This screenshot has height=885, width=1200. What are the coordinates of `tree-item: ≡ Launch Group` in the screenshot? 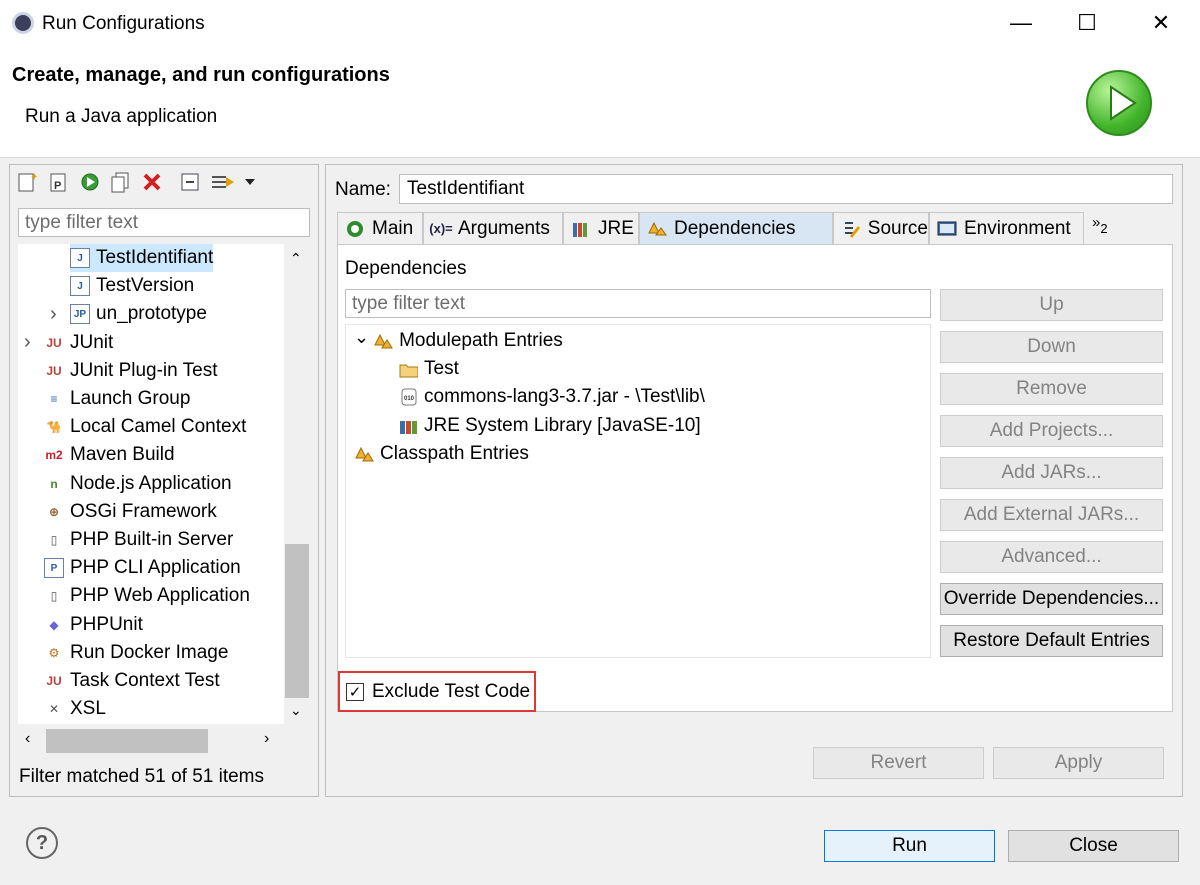 It's located at (117, 399).